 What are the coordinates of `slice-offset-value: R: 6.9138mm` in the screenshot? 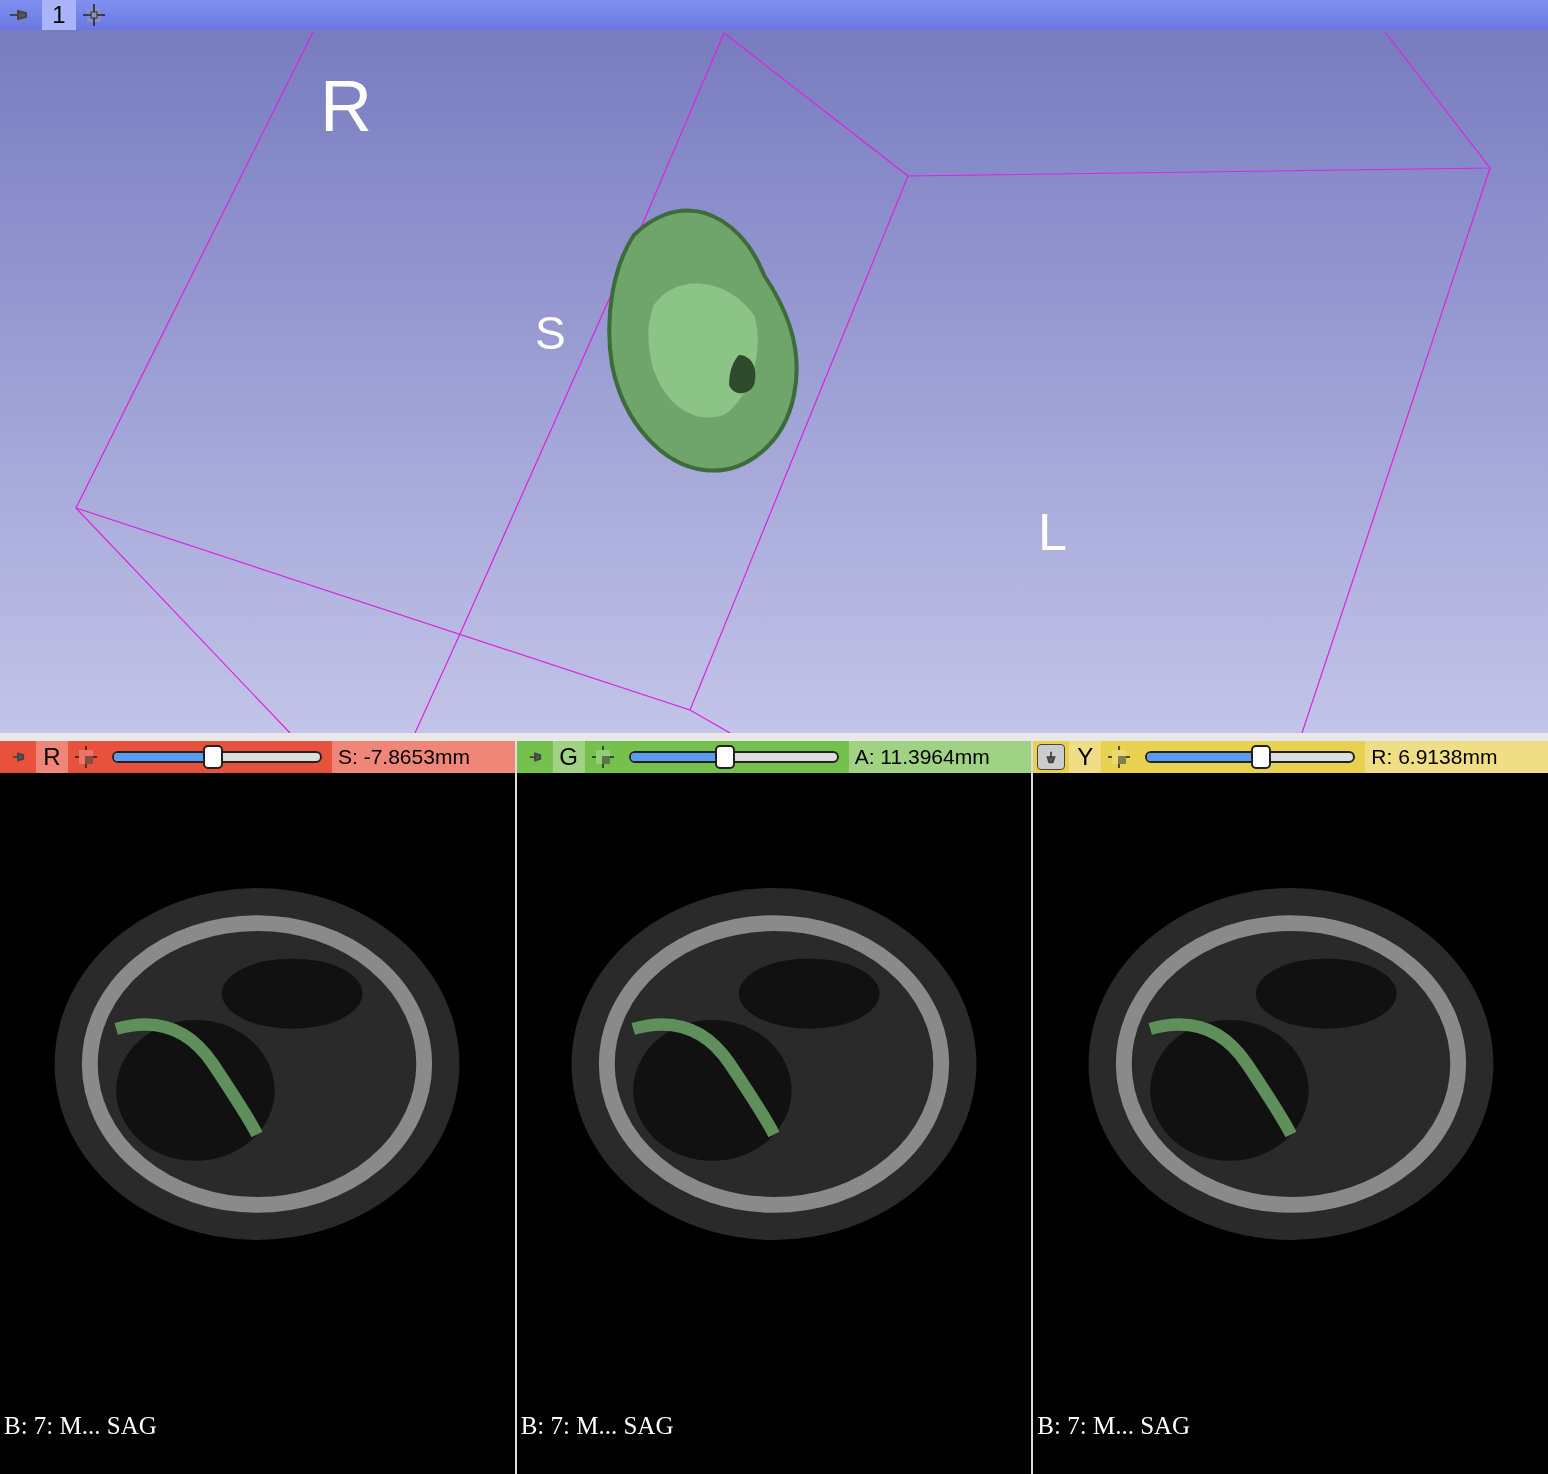 It's located at (1456, 757).